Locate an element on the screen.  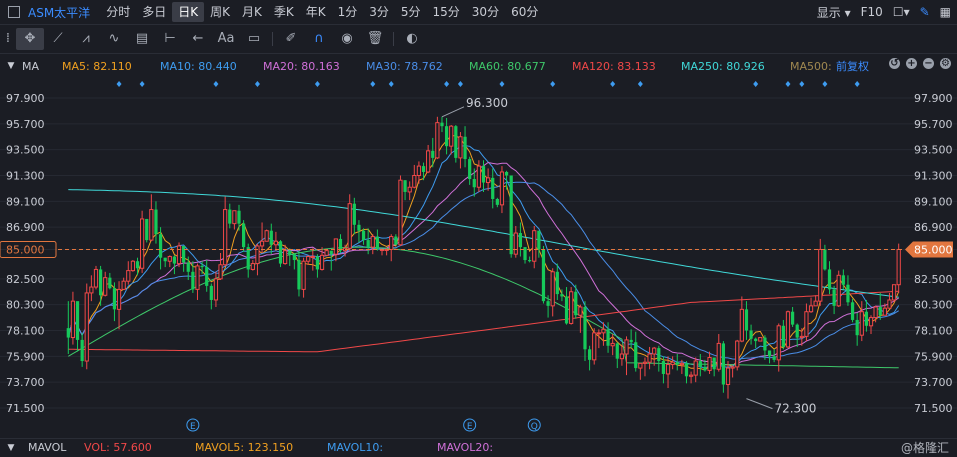
wave-tool-icon: ∿ is located at coordinates (114, 39).